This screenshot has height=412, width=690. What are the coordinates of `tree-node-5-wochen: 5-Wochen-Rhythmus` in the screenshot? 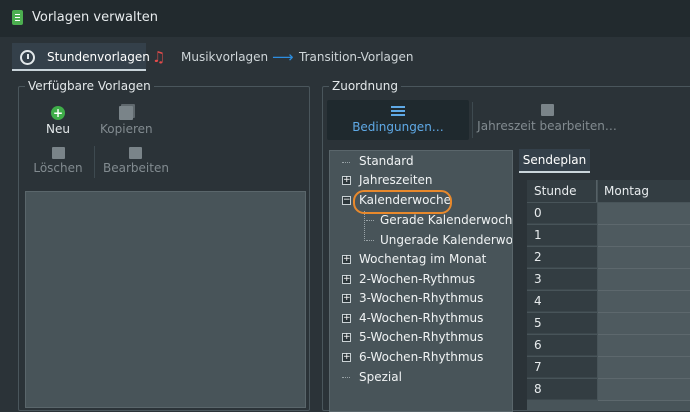 It's located at (421, 337).